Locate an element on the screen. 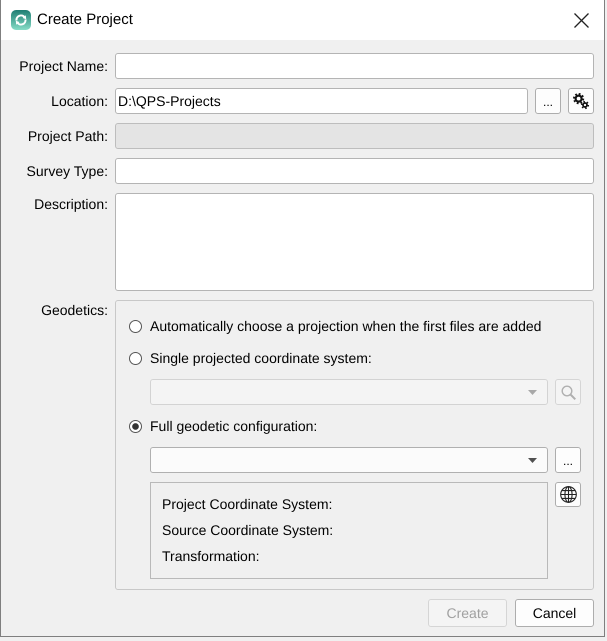 This screenshot has width=607, height=641. field-label: Project Path: is located at coordinates (67, 136).